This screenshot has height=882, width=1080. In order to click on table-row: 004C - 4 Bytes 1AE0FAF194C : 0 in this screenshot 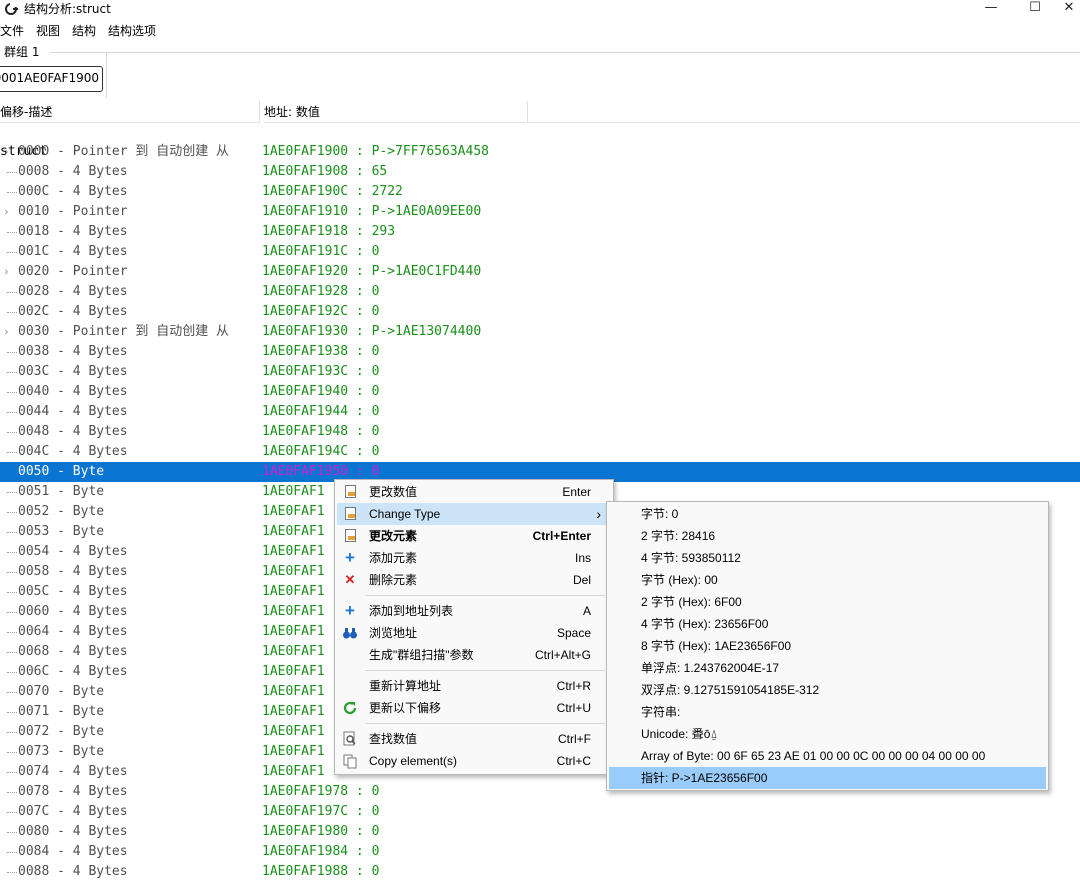, I will do `click(540, 452)`.